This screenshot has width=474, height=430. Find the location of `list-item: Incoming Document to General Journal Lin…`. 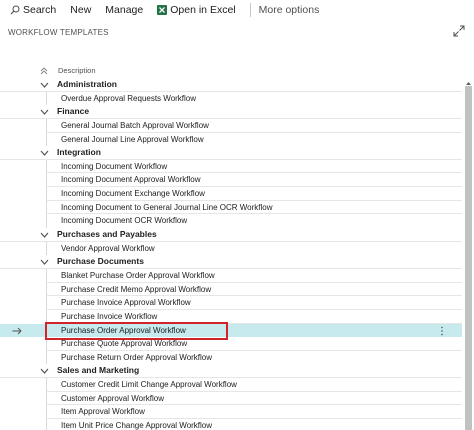

list-item: Incoming Document to General Journal Lin… is located at coordinates (231, 207).